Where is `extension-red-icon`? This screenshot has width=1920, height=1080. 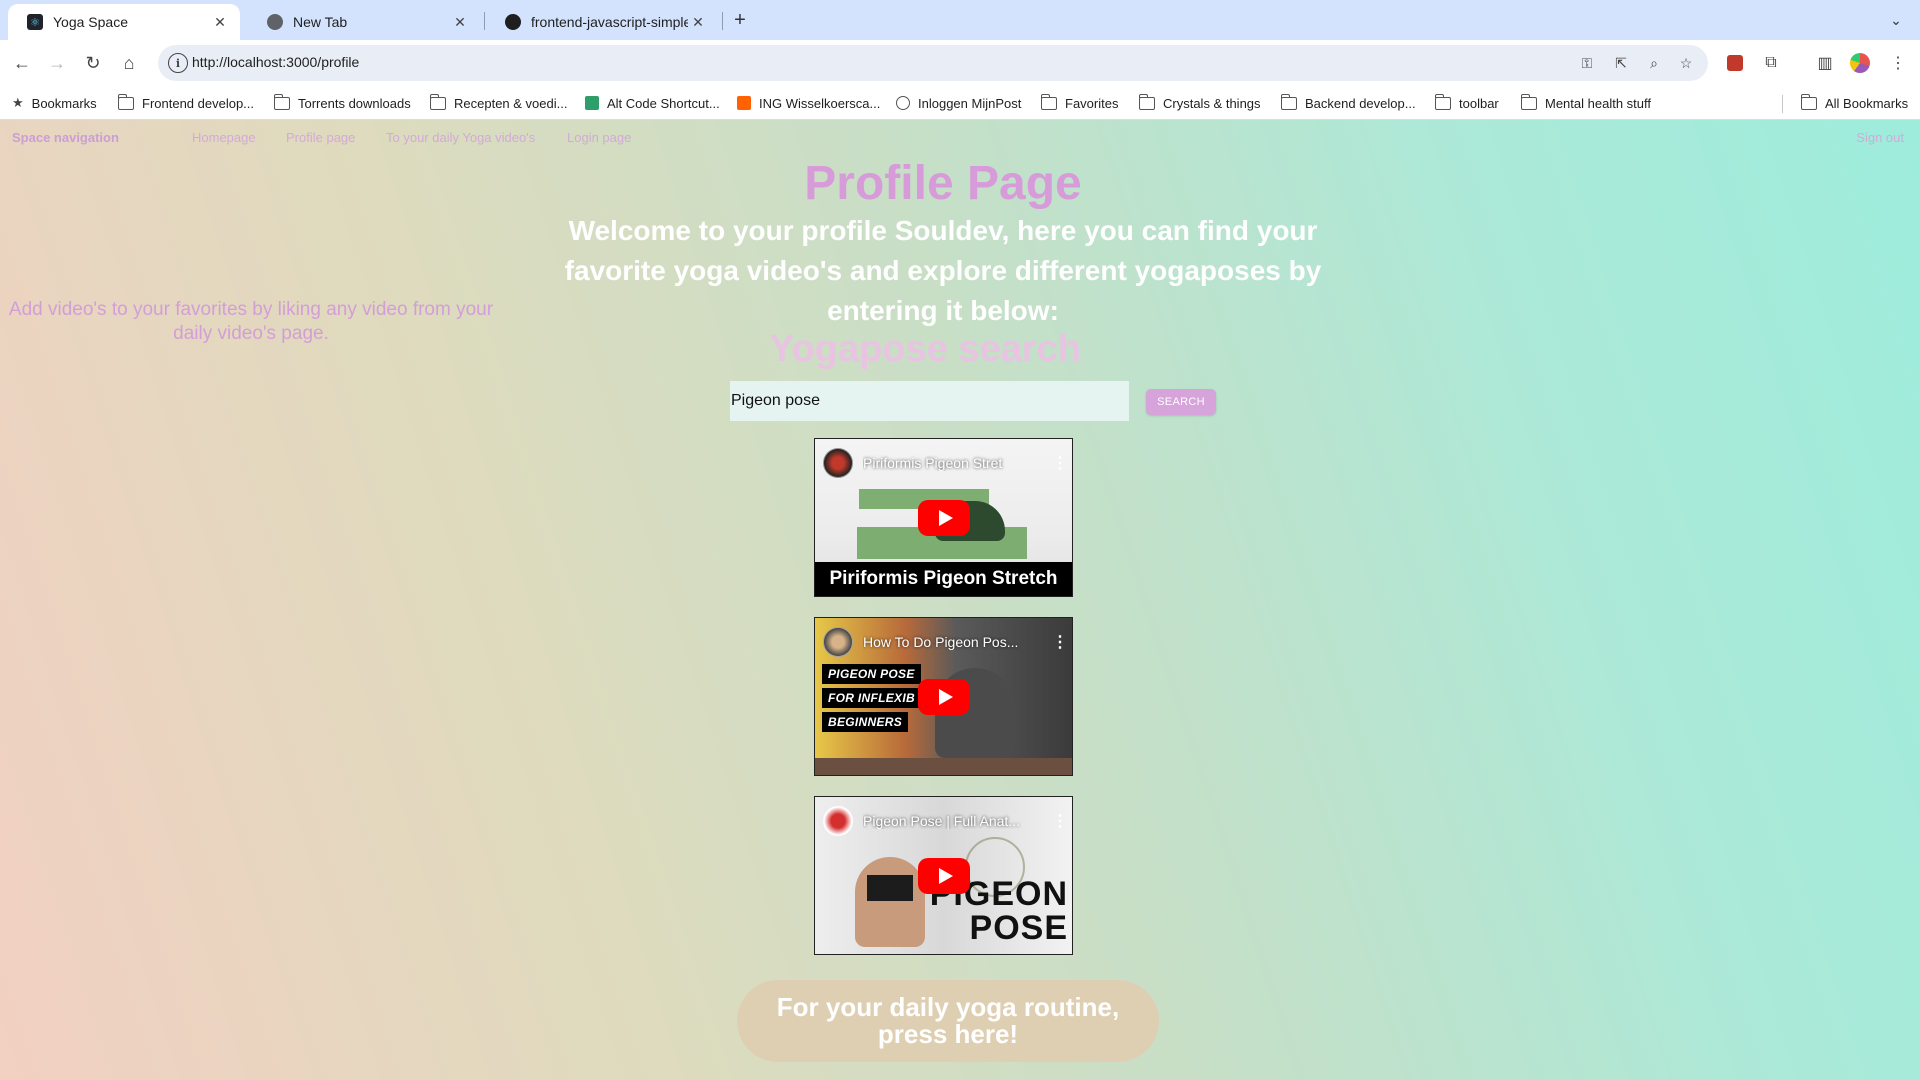 extension-red-icon is located at coordinates (1735, 63).